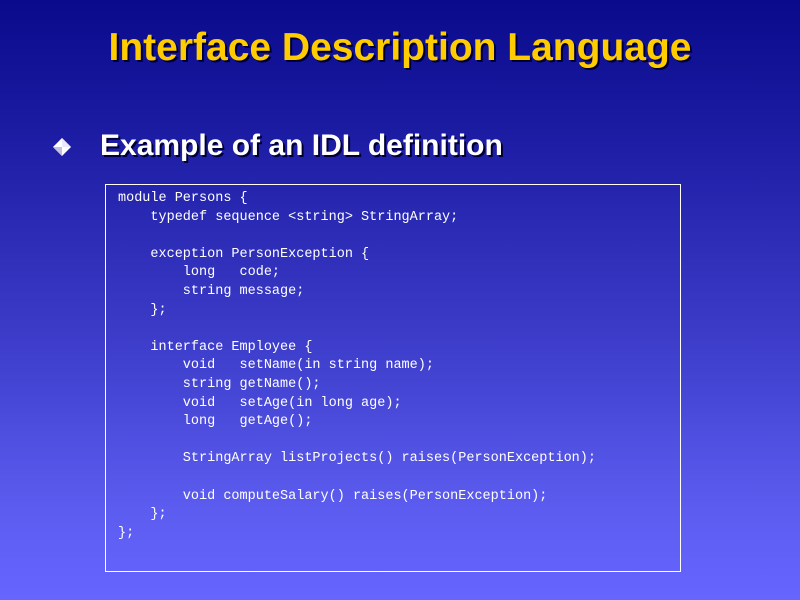 This screenshot has width=800, height=600. I want to click on code-line: exception PersonException {, so click(244, 254).